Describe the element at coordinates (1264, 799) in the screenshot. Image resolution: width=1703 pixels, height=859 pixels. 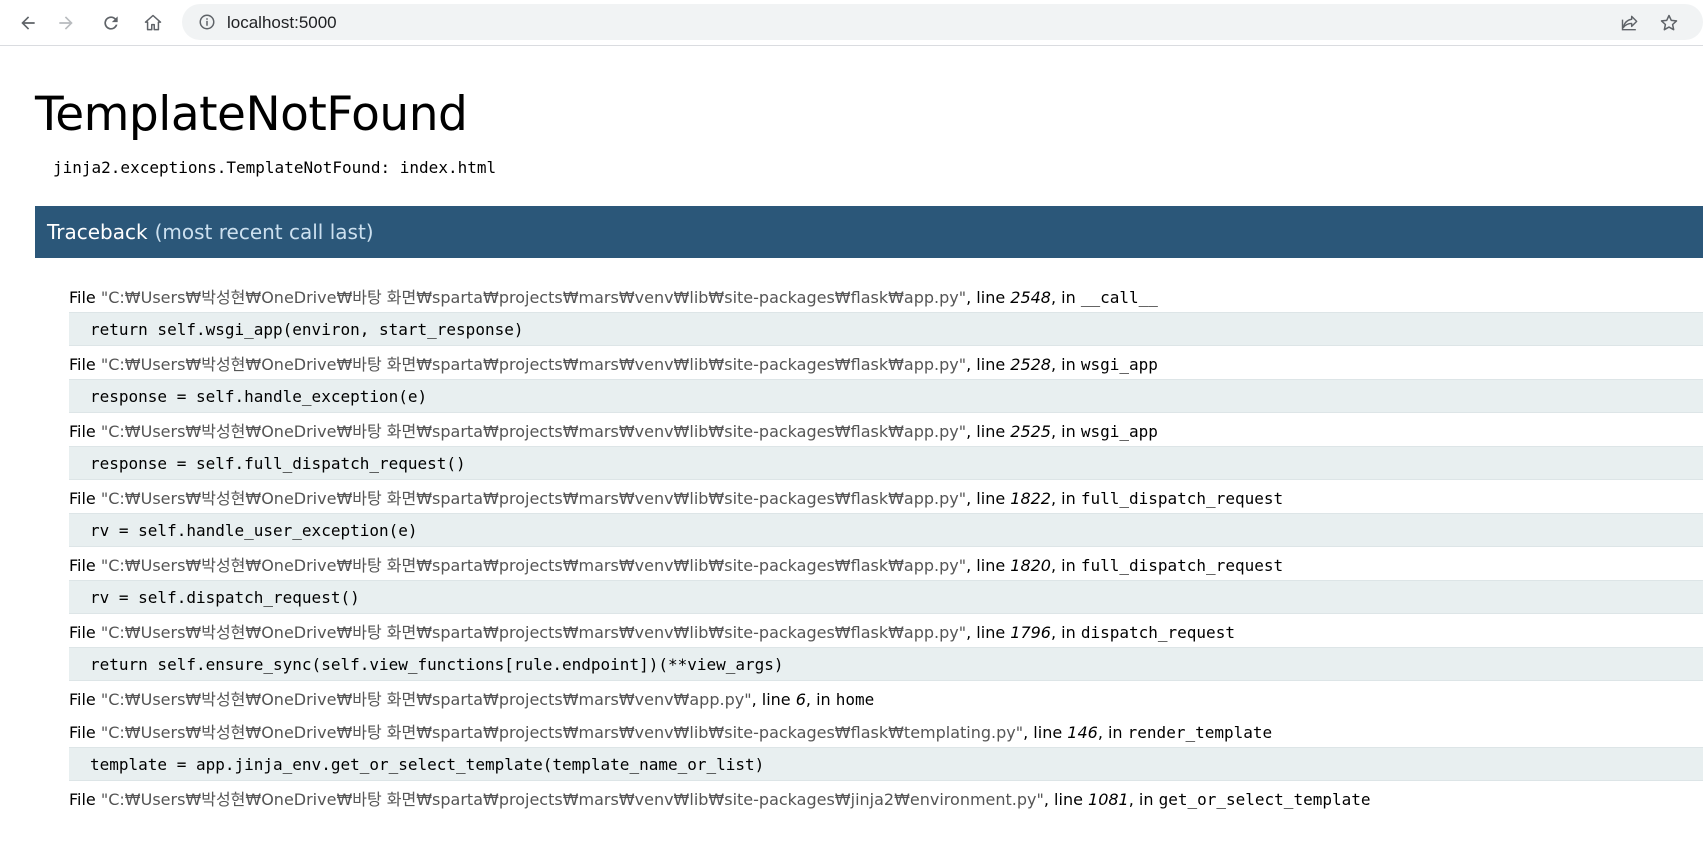
I see `frame-function: get_or_select_template` at that location.